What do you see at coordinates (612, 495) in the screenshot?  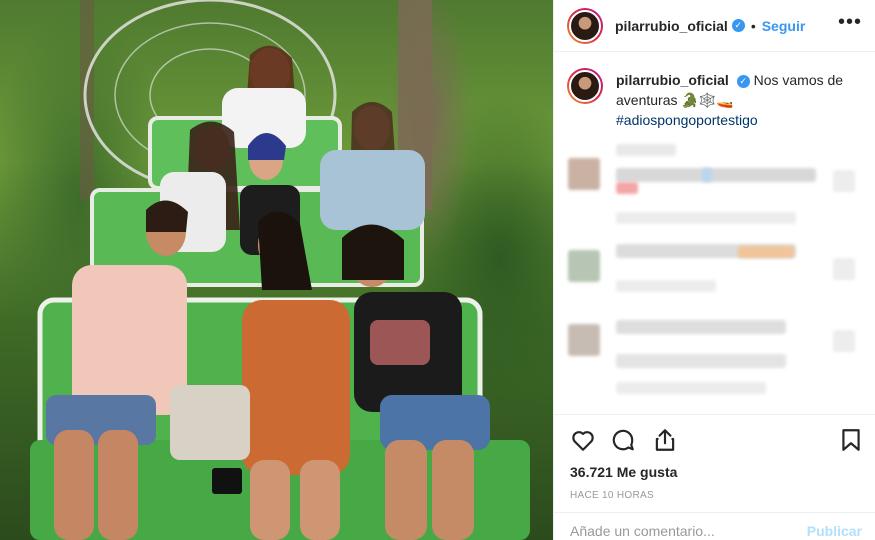 I see `post-timestamp: HACE 10 HORAS` at bounding box center [612, 495].